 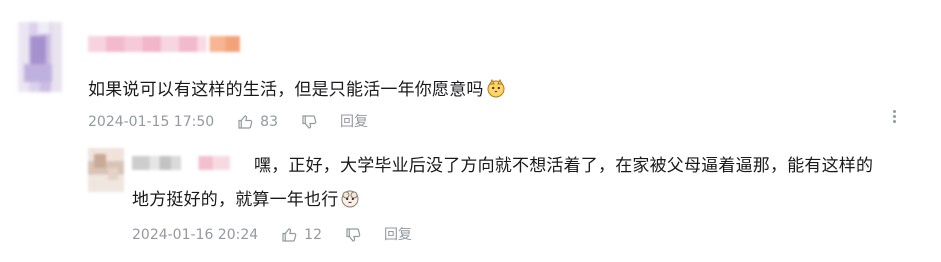 What do you see at coordinates (894, 117) in the screenshot?
I see `more-vertical-icon` at bounding box center [894, 117].